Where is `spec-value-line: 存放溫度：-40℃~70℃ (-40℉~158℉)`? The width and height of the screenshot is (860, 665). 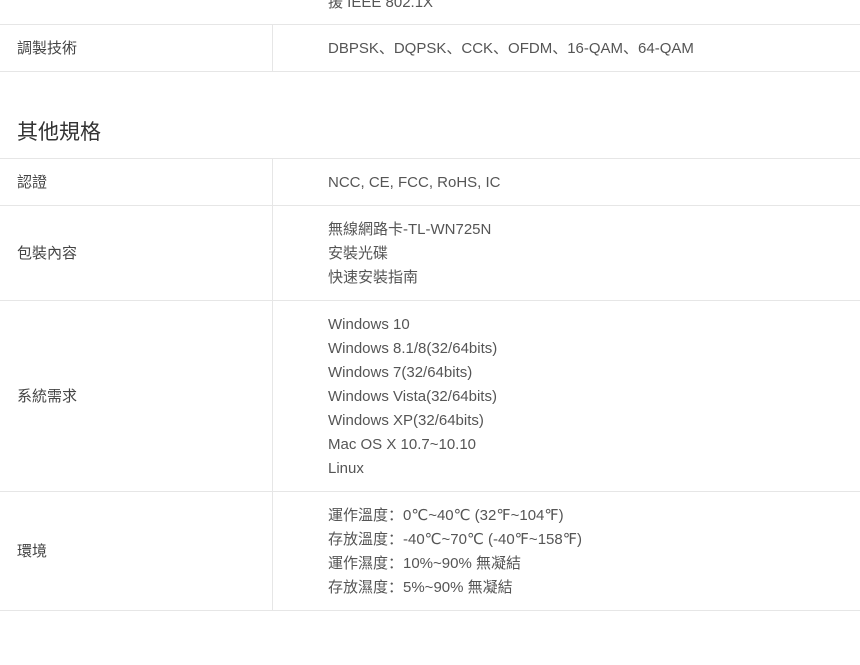
spec-value-line: 存放溫度：-40℃~70℃ (-40℉~158℉) is located at coordinates (455, 539).